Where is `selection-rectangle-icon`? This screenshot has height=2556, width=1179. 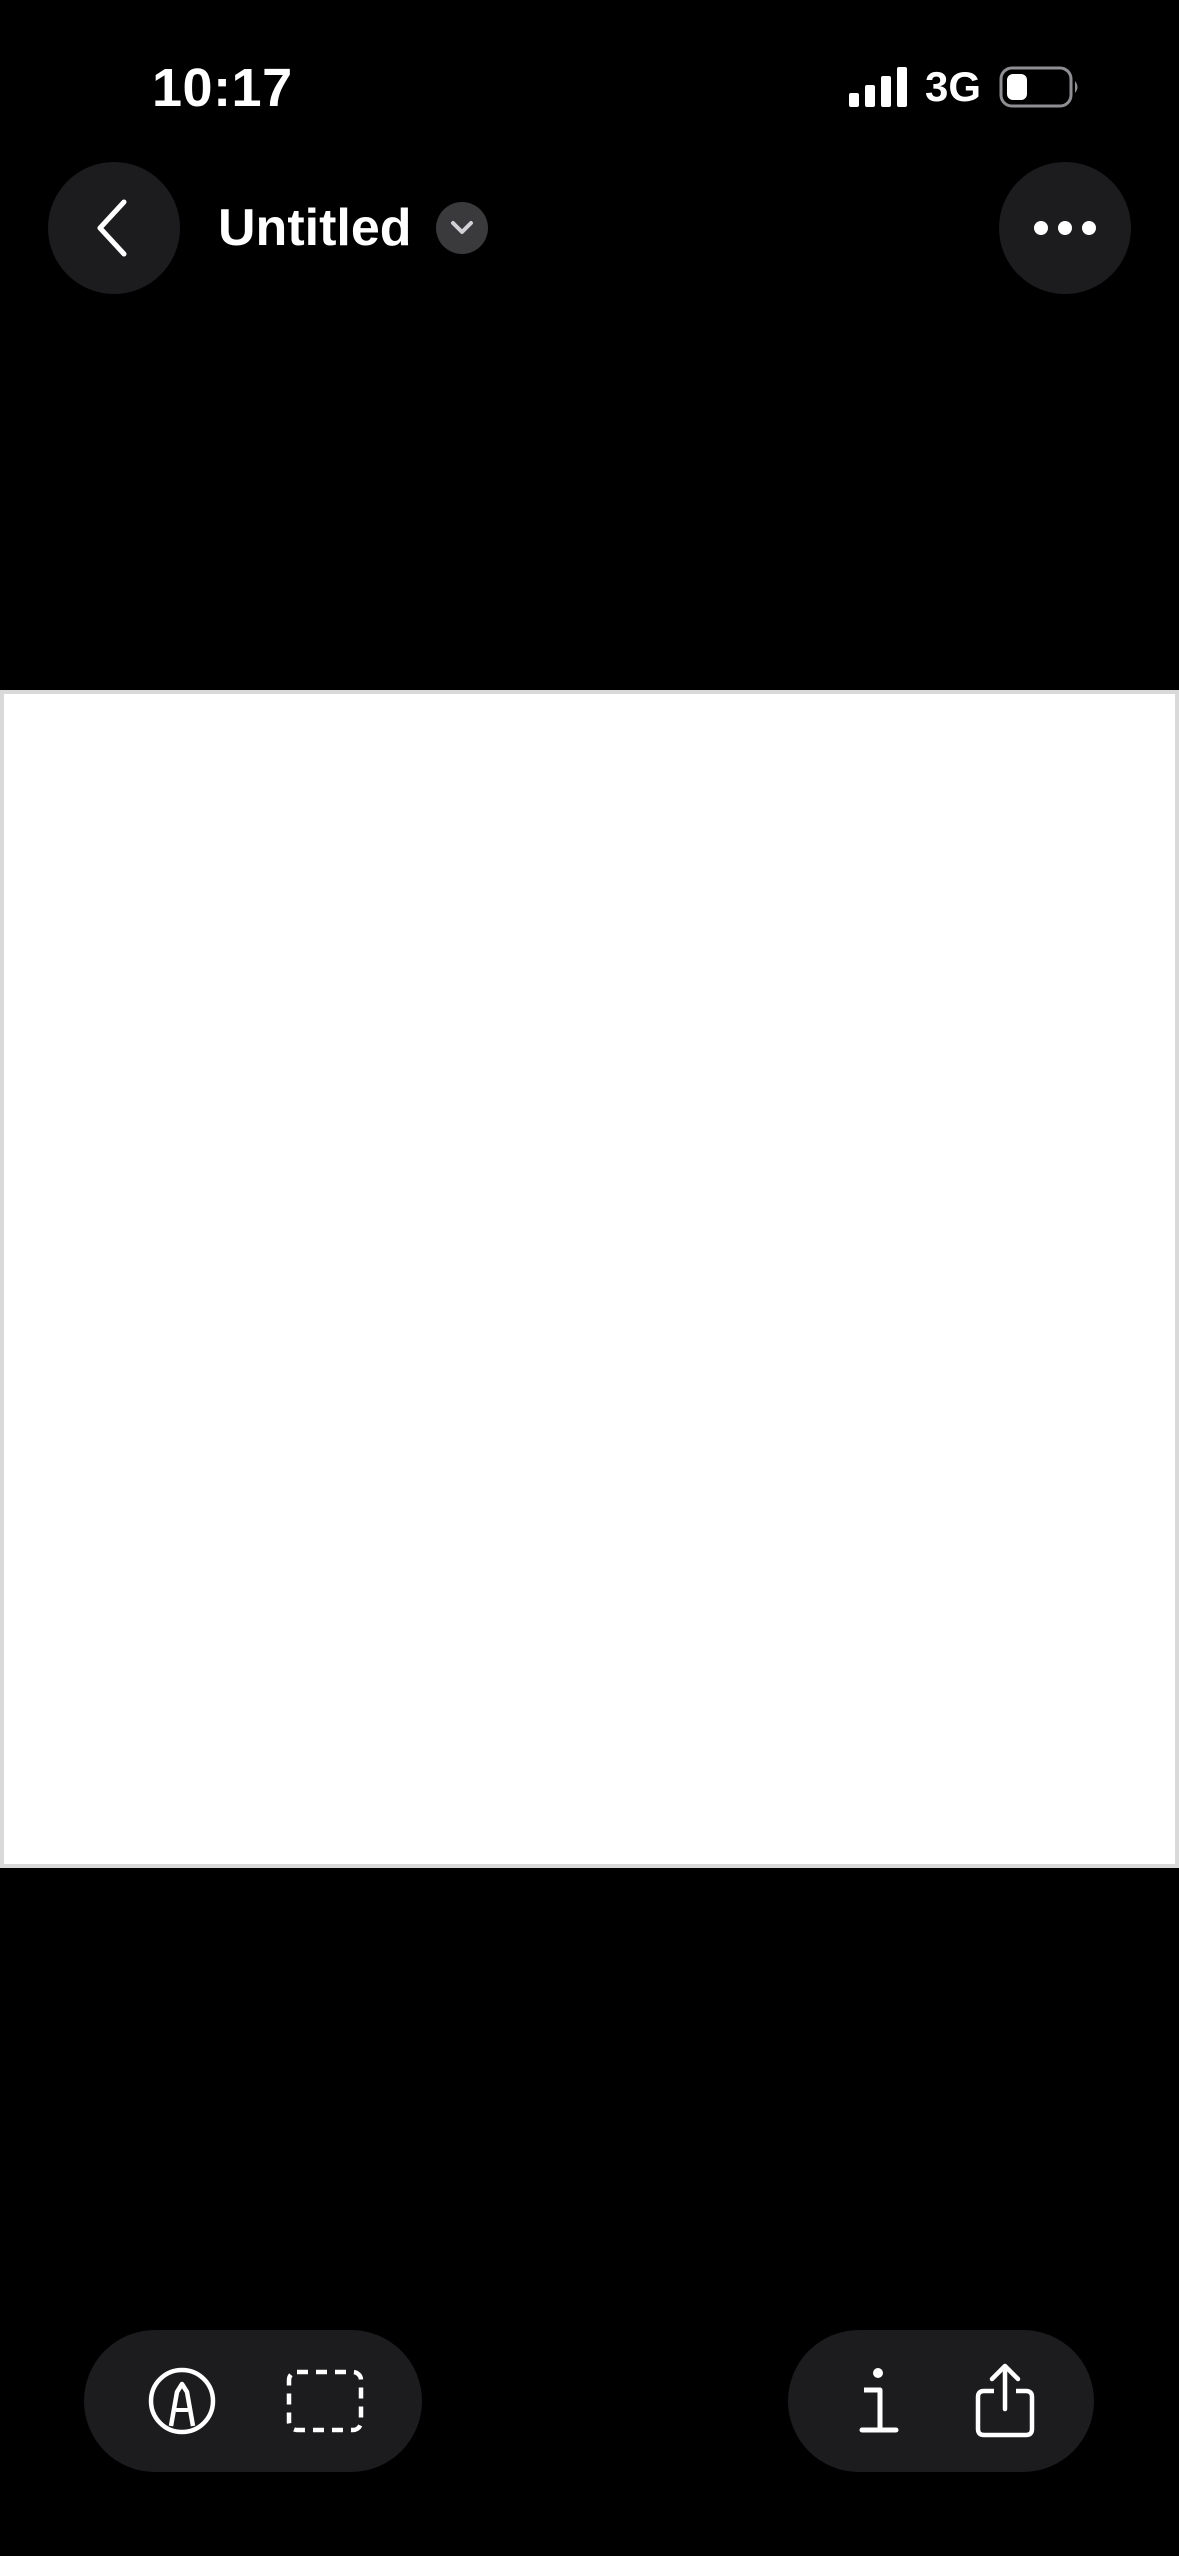
selection-rectangle-icon is located at coordinates (324, 2401).